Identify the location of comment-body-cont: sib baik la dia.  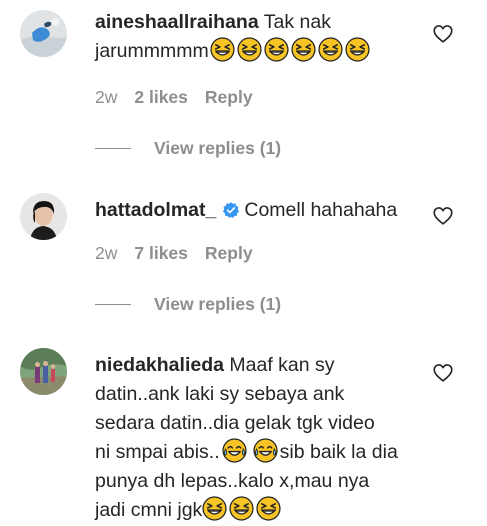
(338, 452).